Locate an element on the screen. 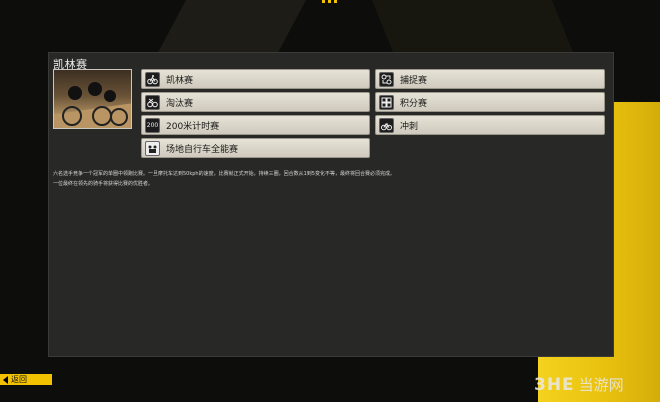 This screenshot has width=660, height=402. page-indicator is located at coordinates (330, 2).